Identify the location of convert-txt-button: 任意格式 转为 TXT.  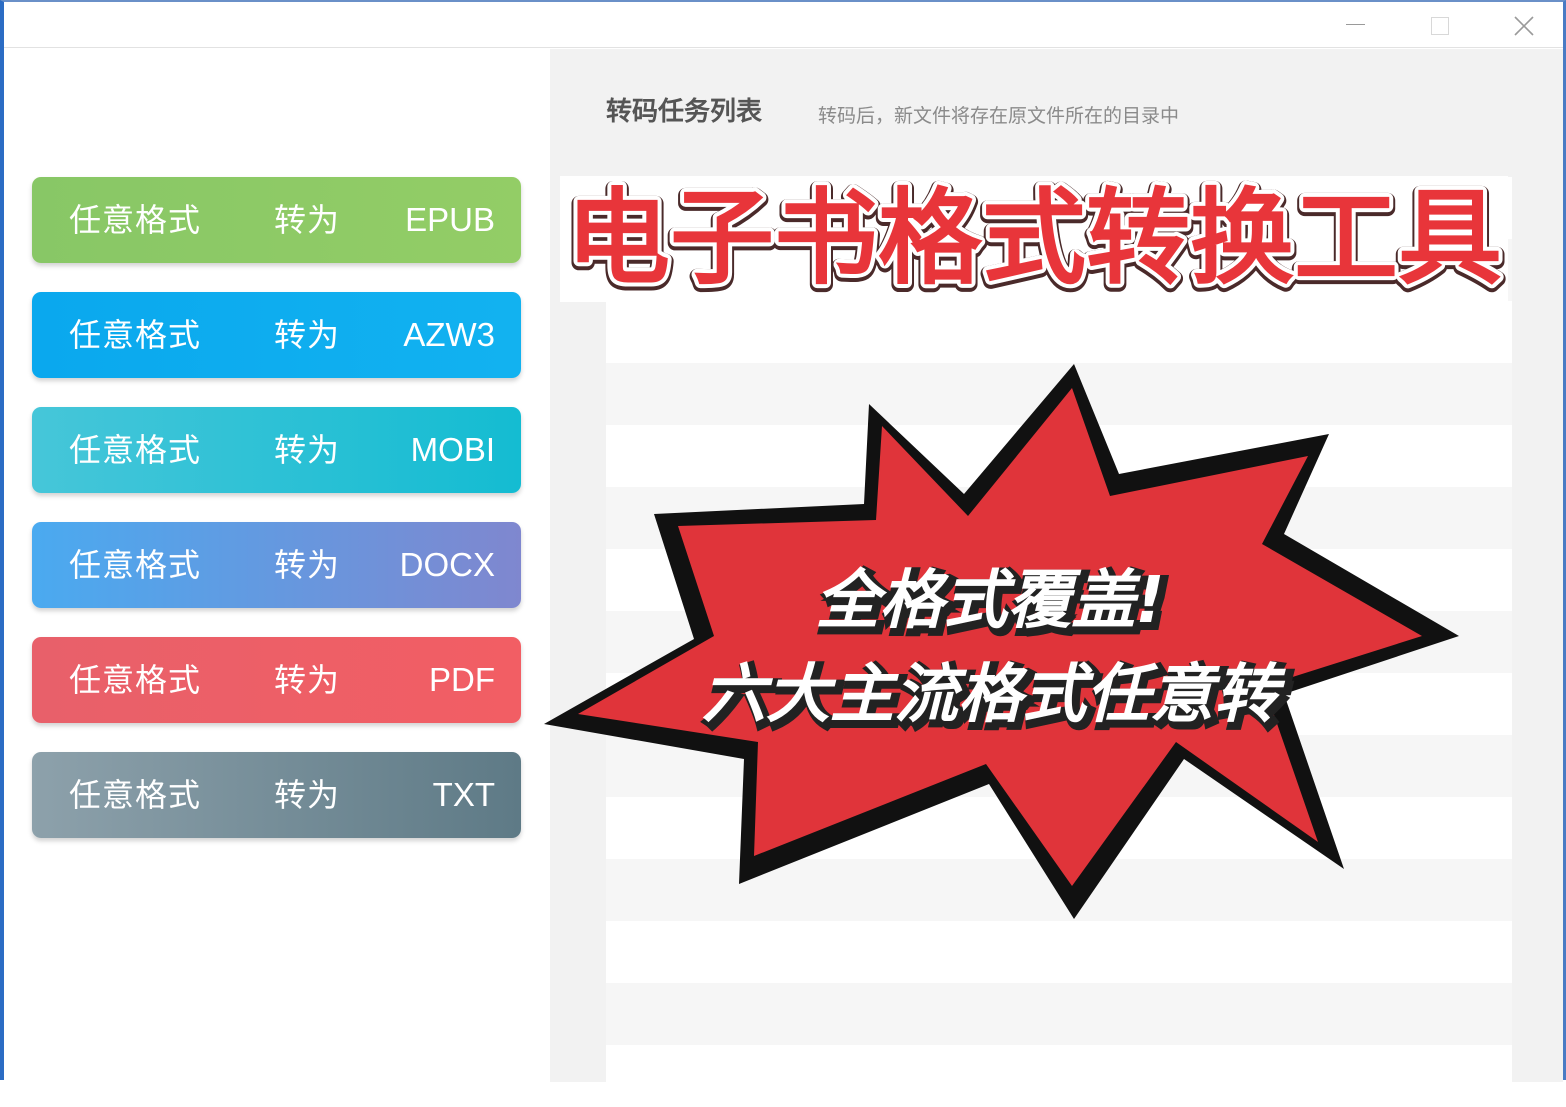
(276, 795).